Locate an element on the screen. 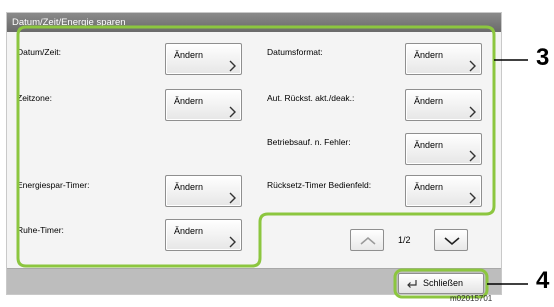 Image resolution: width=554 pixels, height=307 pixels. image-code: m02015701 is located at coordinates (471, 298).